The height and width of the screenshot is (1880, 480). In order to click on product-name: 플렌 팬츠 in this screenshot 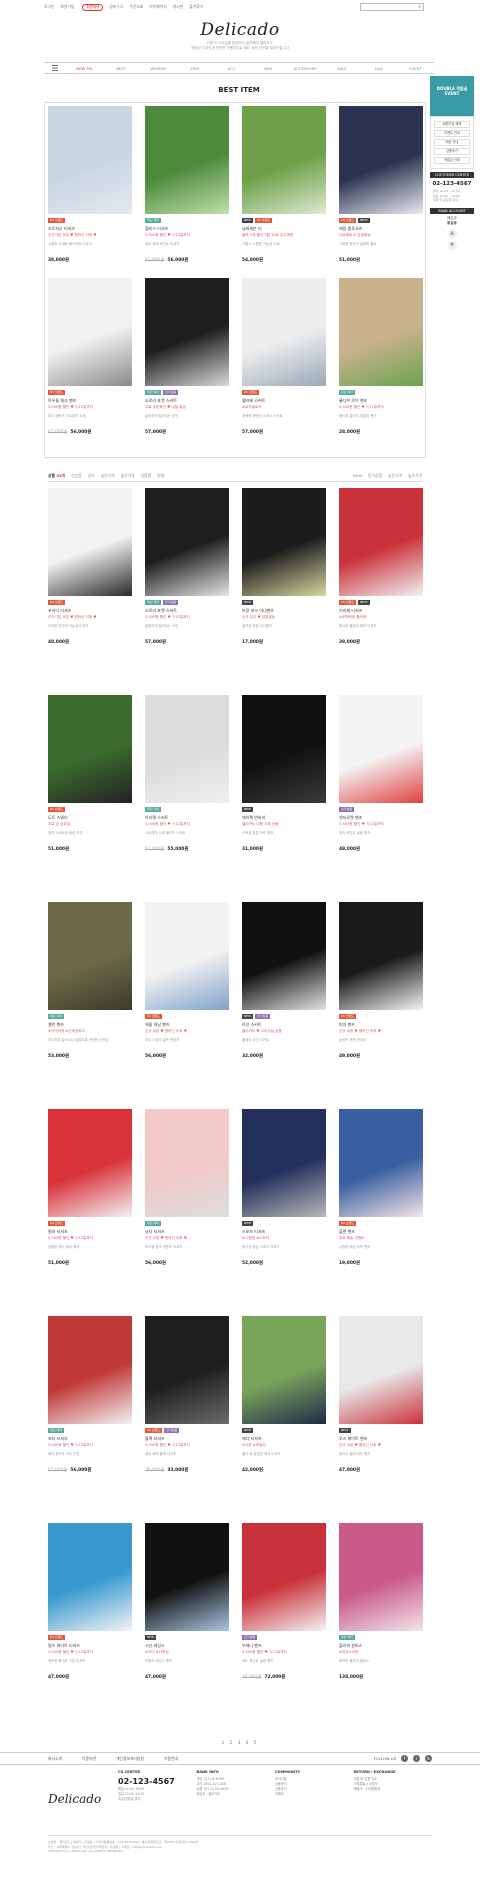, I will do `click(381, 1232)`.